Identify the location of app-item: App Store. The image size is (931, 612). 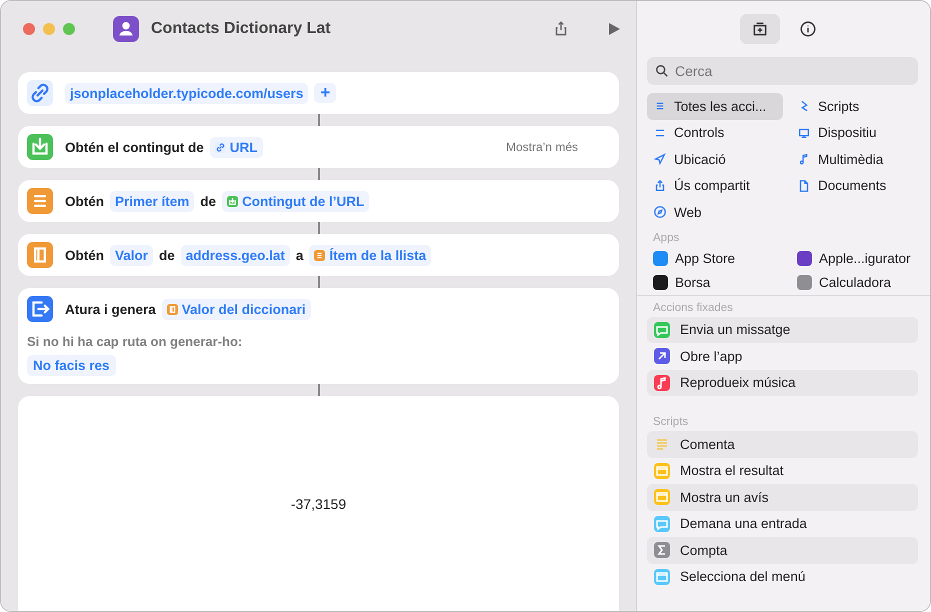
(715, 258).